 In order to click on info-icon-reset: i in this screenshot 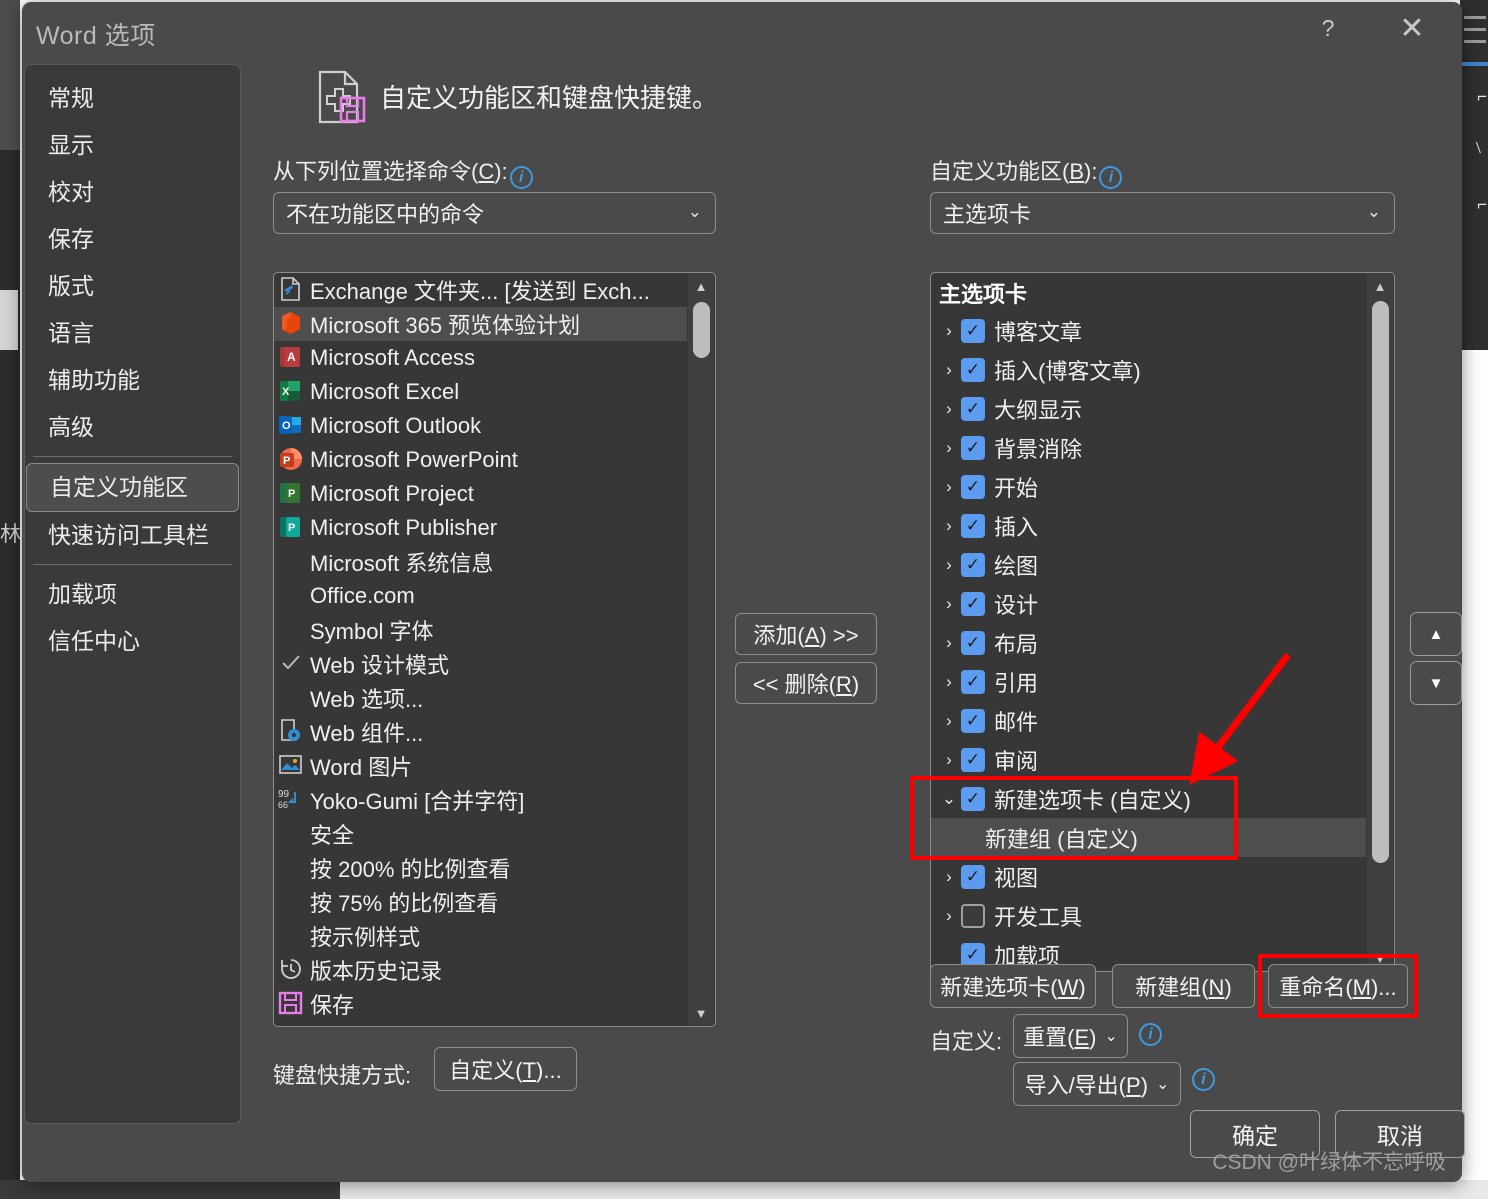, I will do `click(1150, 1034)`.